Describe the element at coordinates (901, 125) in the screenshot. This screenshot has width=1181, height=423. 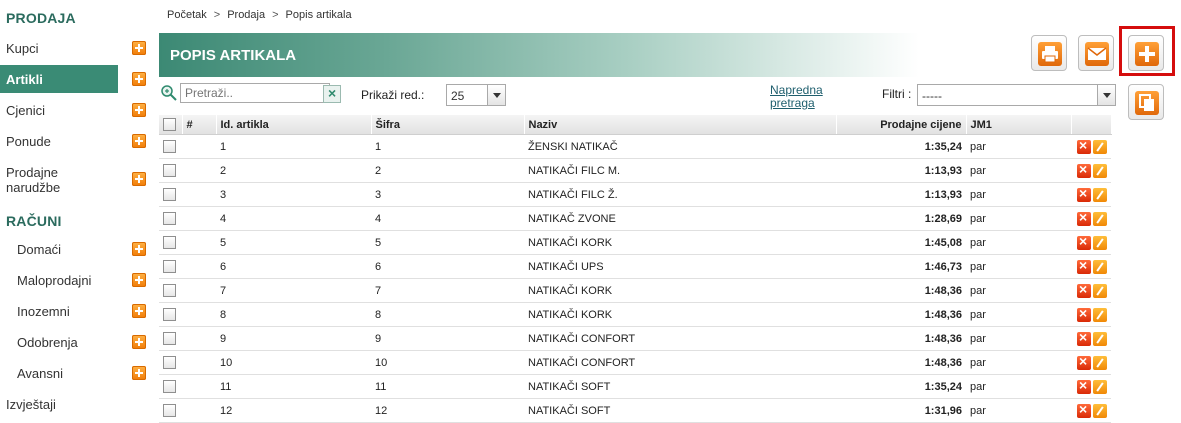
I see `column-price: Prodajne cijene` at that location.